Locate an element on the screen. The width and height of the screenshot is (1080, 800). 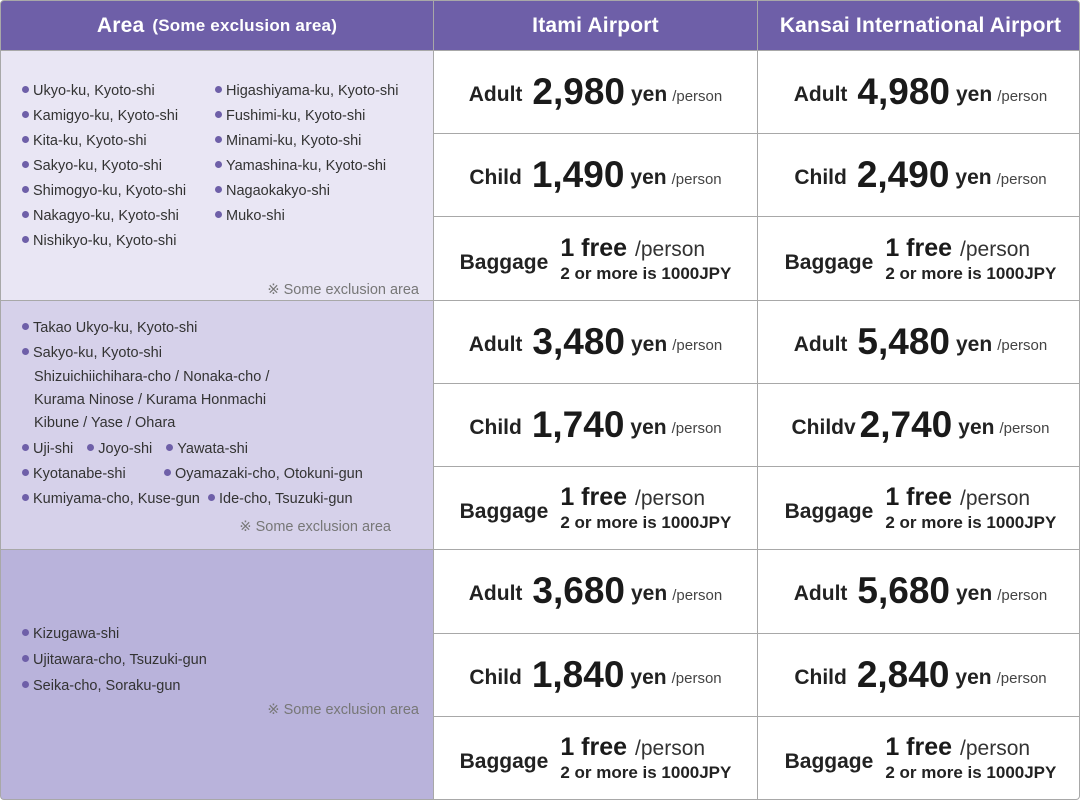
area-item: Higashiyama-ku, Kyoto-shi is located at coordinates (312, 91).